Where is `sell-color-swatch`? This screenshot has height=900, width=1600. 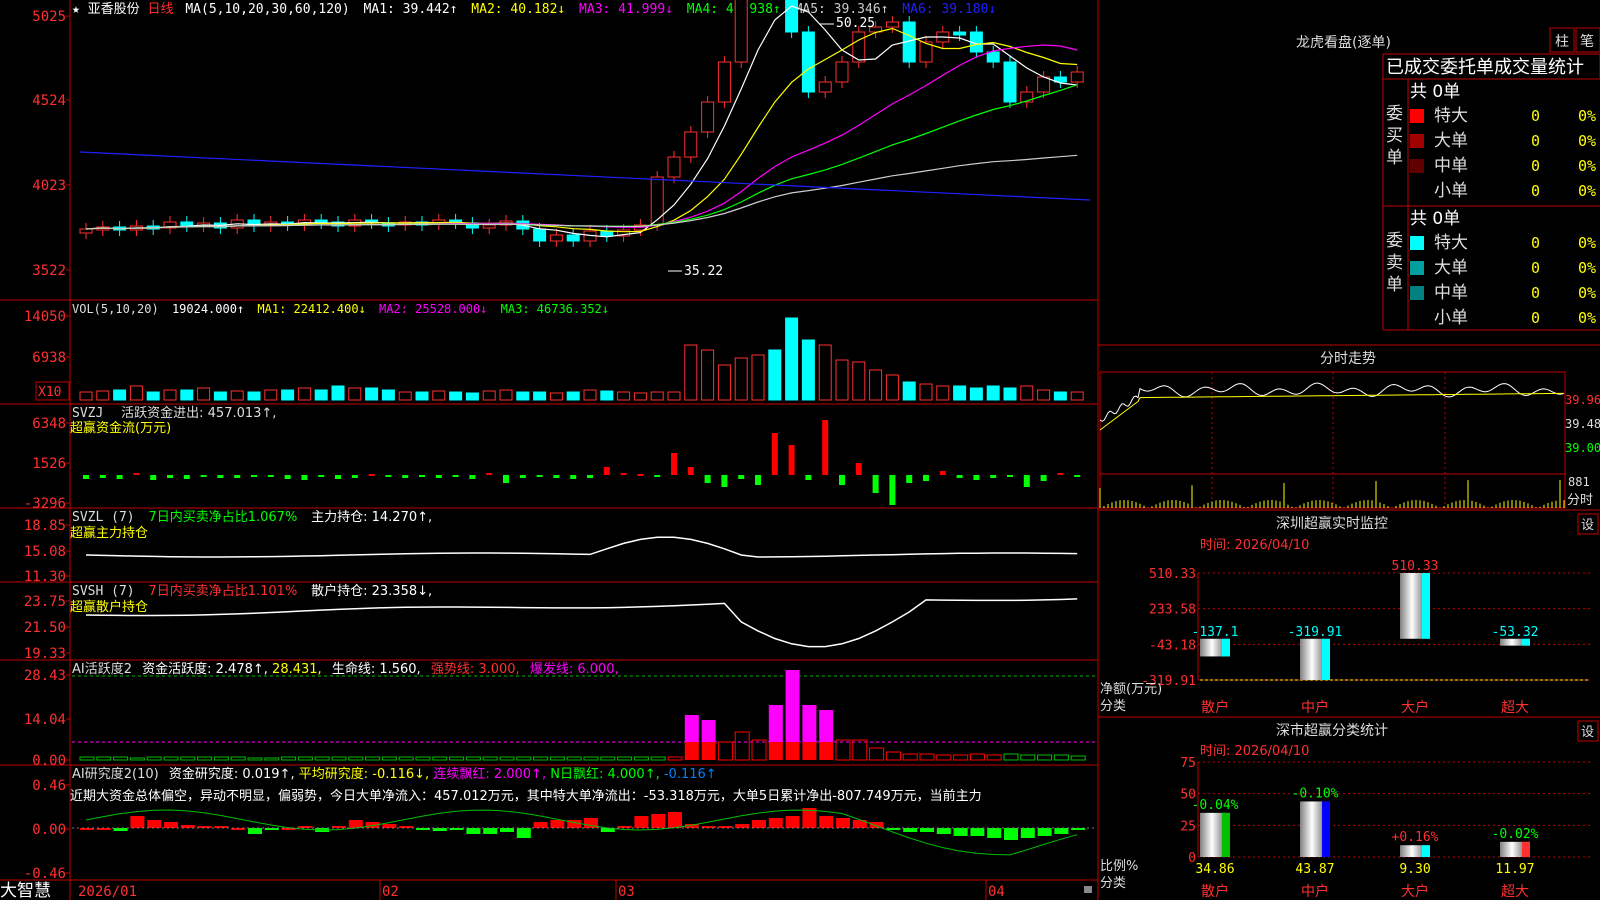 sell-color-swatch is located at coordinates (1417, 293).